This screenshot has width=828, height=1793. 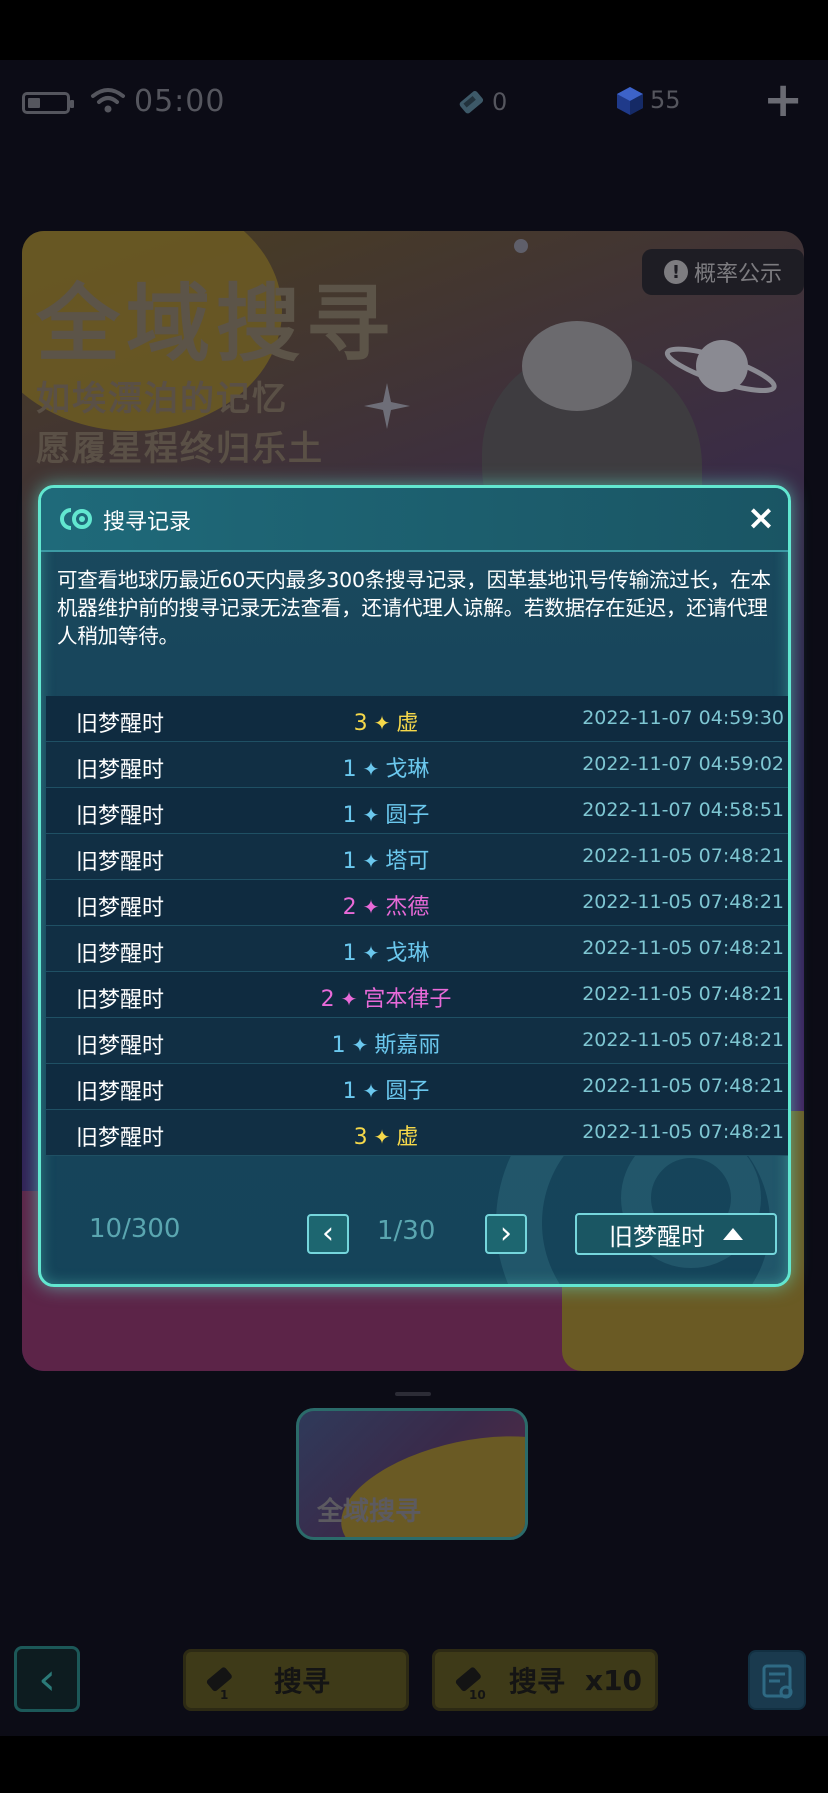 I want to click on record-row: 旧梦醒时 1 ✦ 戈琳 2022-11-07 04:59:02, so click(x=417, y=765).